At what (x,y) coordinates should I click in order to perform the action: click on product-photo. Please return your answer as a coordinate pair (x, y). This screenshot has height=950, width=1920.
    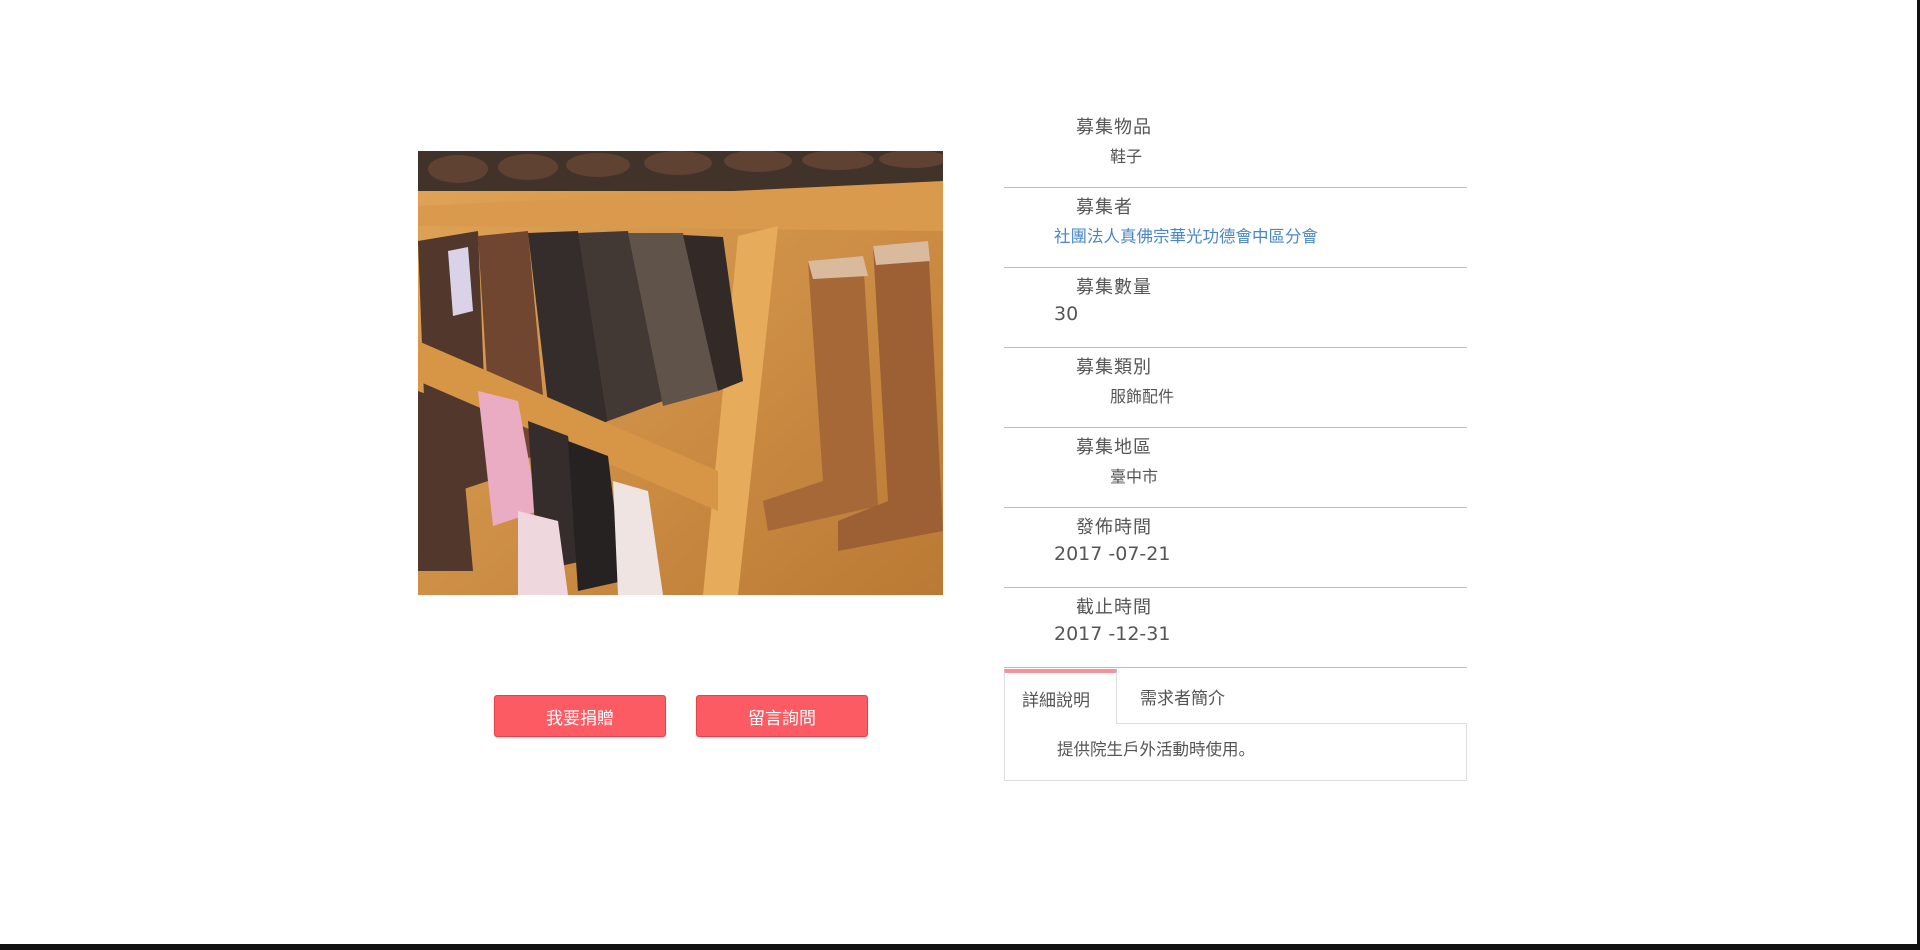
    Looking at the image, I should click on (680, 373).